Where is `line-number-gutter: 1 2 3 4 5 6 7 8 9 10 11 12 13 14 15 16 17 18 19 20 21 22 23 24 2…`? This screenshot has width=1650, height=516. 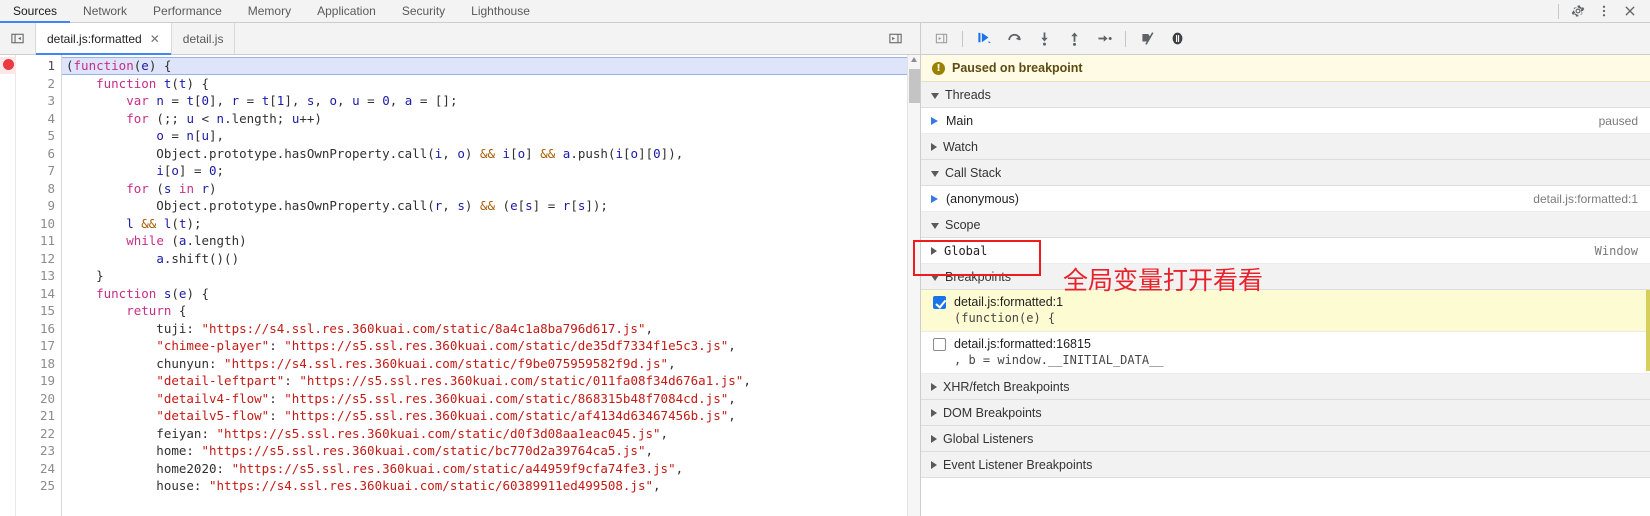 line-number-gutter: 1 2 3 4 5 6 7 8 9 10 11 12 13 14 15 16 17 18 19 20 21 22 23 24 2… is located at coordinates (39, 285).